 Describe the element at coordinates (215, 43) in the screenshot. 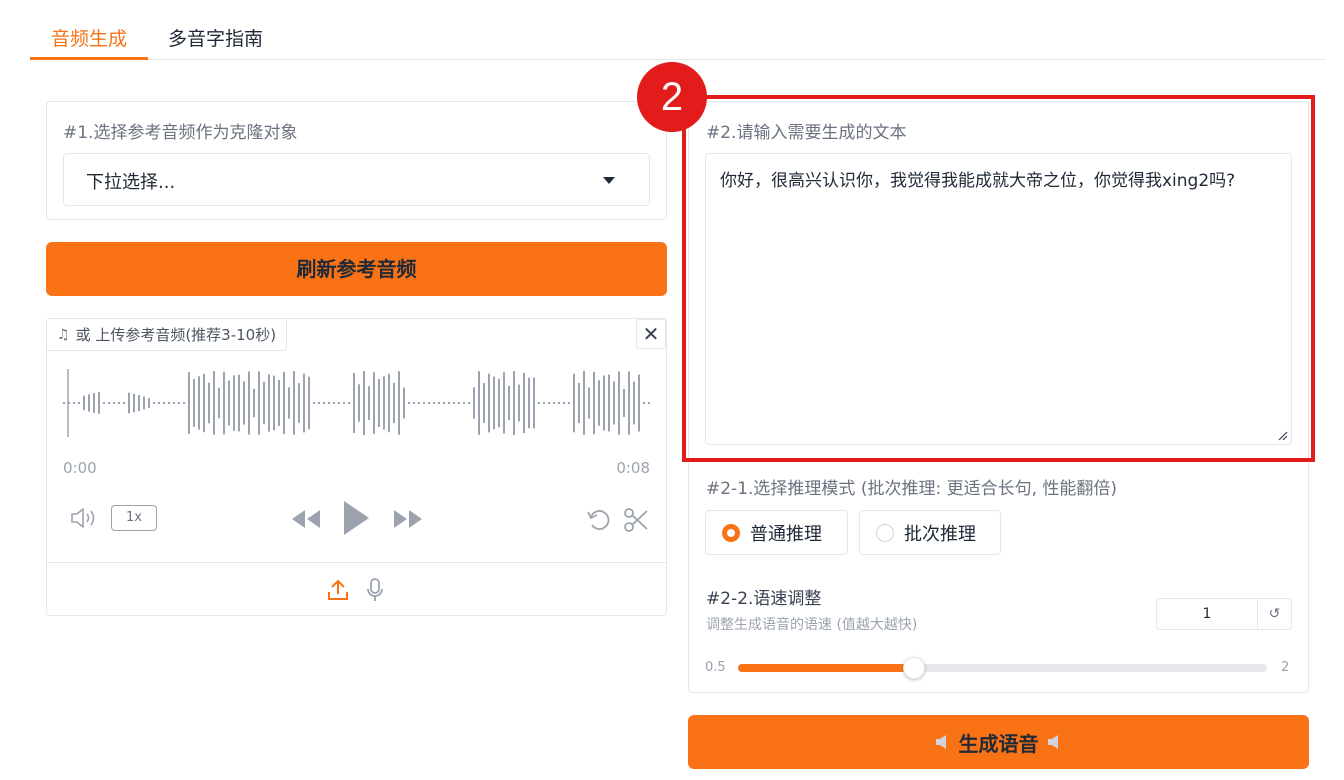

I see `tab-polyphone-guide: 多音字指南` at that location.